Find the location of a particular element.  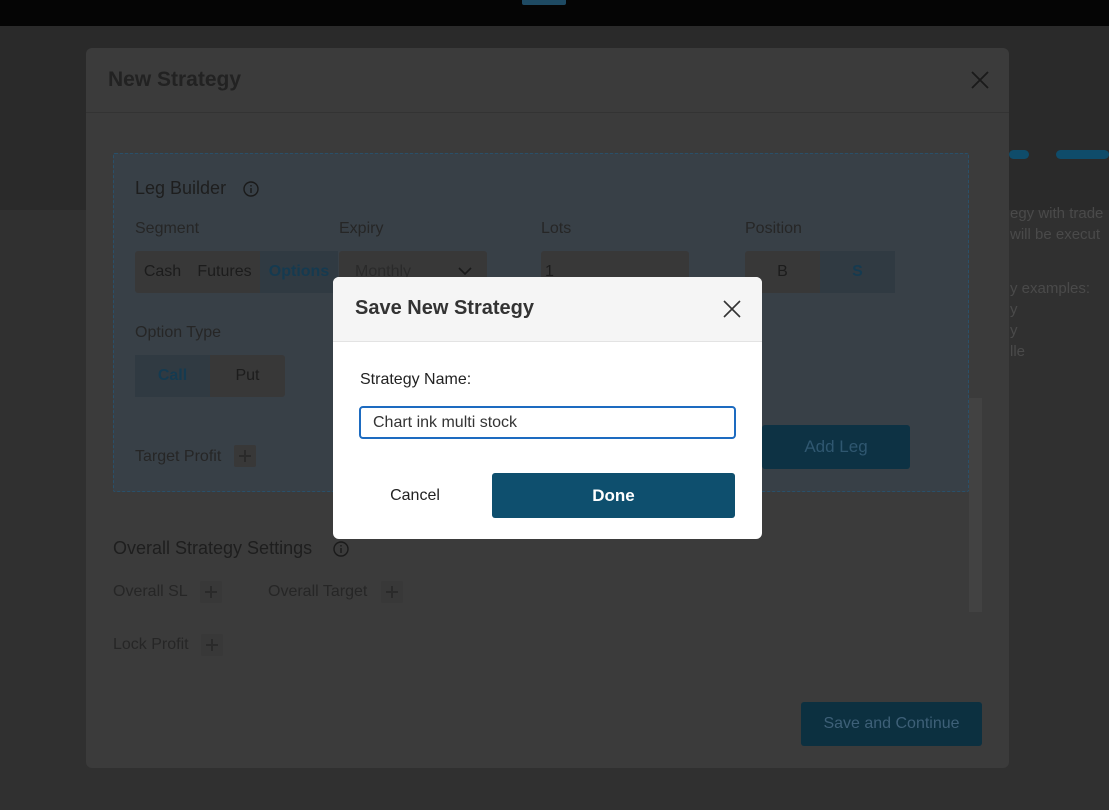

background-text: y examples: is located at coordinates (1050, 288).